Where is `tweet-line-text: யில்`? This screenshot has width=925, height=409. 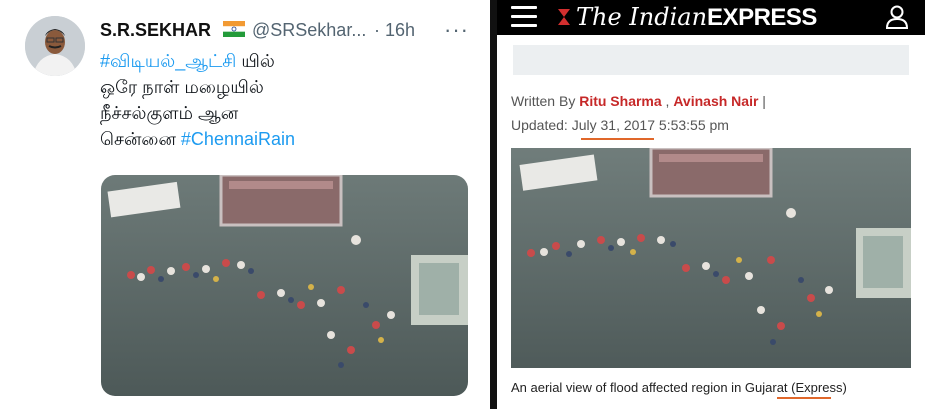
tweet-line-text: யில் is located at coordinates (255, 61).